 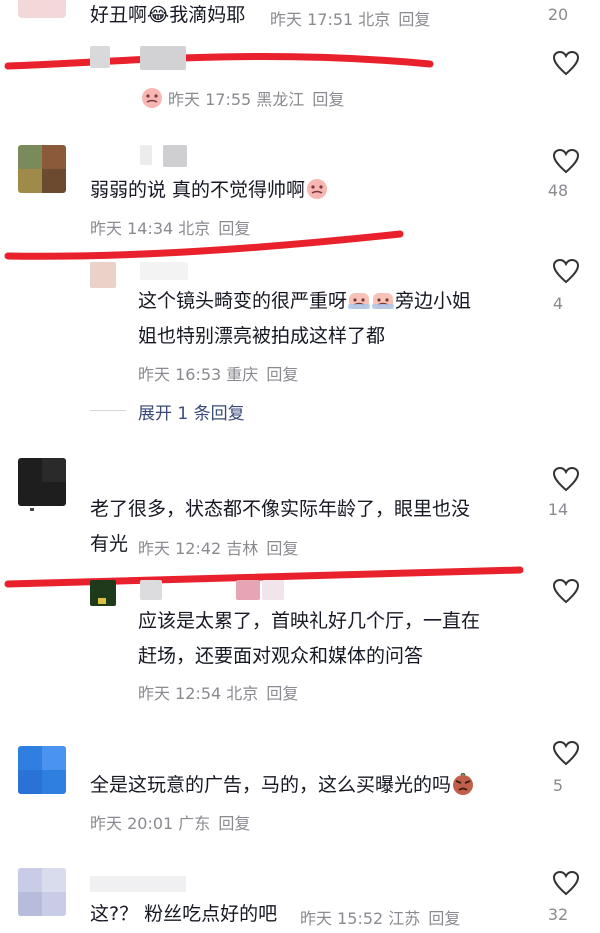 I want to click on expand-replies-link: 展开 1 条回复, so click(x=191, y=411).